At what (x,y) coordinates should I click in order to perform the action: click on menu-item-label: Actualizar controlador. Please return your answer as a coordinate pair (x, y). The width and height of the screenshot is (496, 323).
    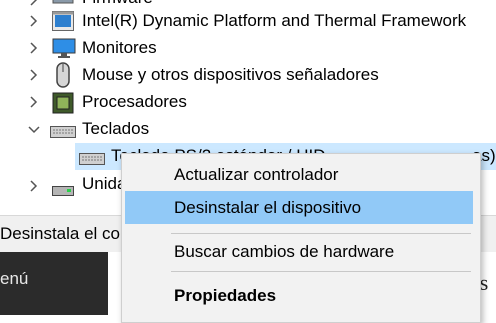
    Looking at the image, I should click on (256, 174).